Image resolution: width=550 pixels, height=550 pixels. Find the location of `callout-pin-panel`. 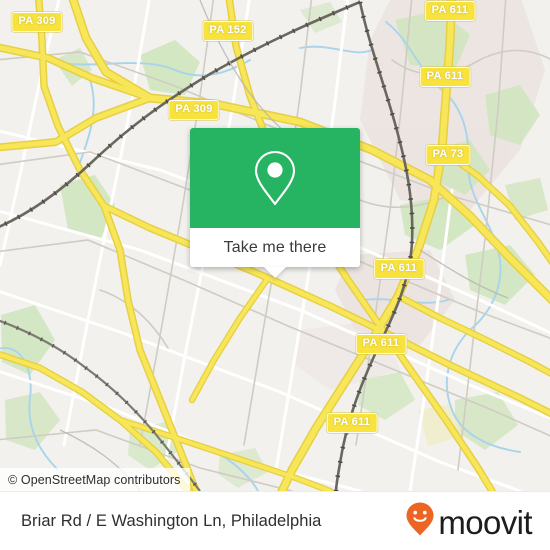

callout-pin-panel is located at coordinates (275, 178).